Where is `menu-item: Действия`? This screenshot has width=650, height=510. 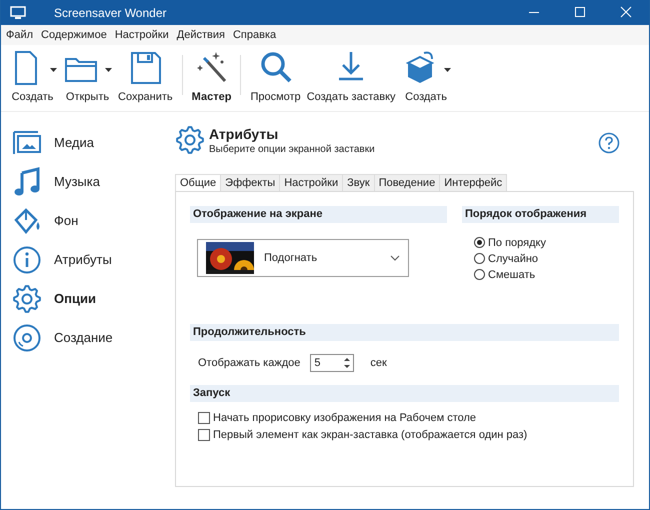
menu-item: Действия is located at coordinates (200, 35).